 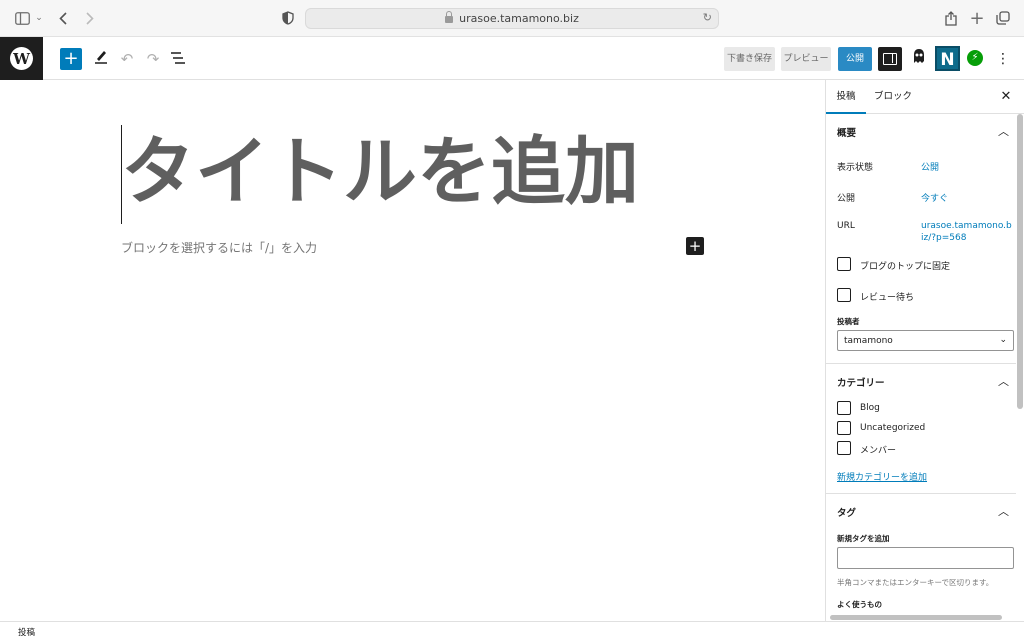 I want to click on post-url-link: urasoe.tamamono.biz/?p=568, so click(x=967, y=232).